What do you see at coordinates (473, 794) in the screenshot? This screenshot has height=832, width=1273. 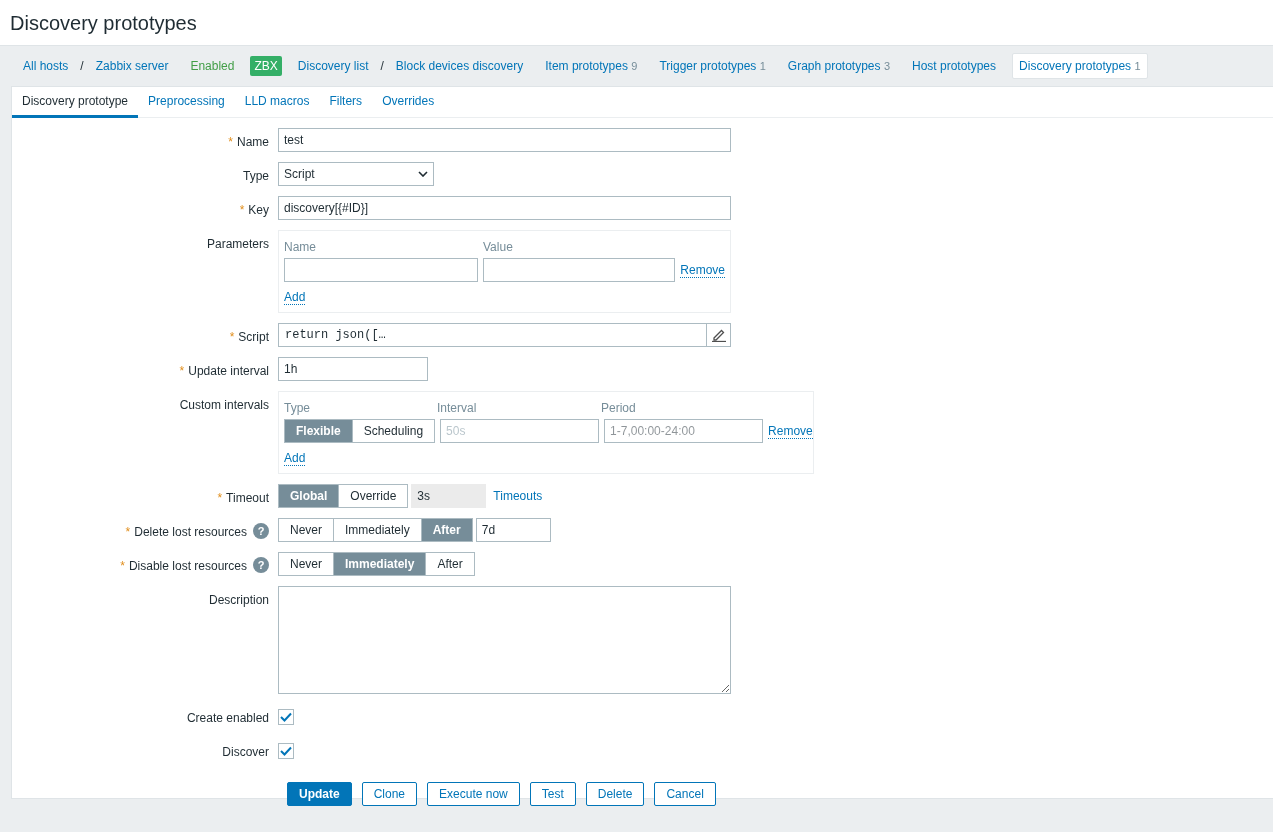 I see `action-button: Execute now` at bounding box center [473, 794].